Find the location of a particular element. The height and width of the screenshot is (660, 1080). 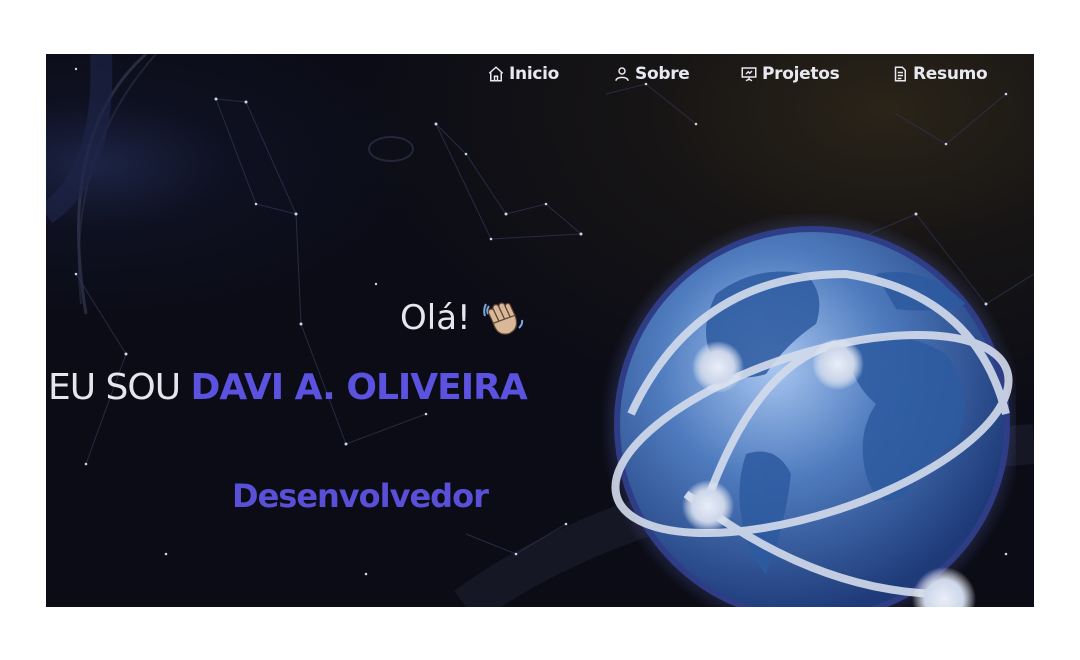

waving-hand-icon is located at coordinates (502, 318).